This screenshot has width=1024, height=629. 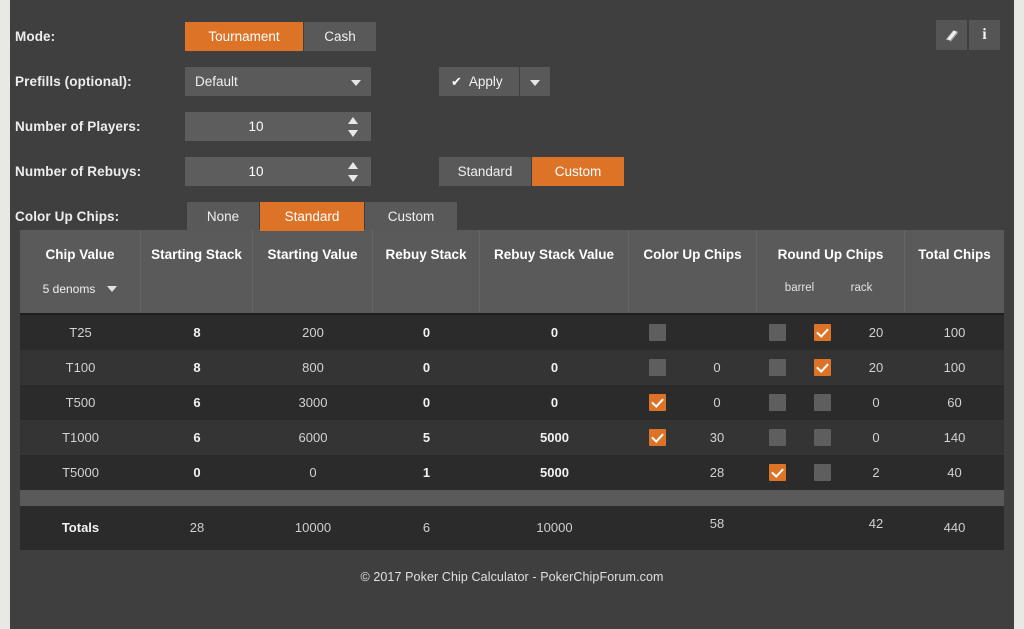 What do you see at coordinates (512, 367) in the screenshot?
I see `table-row: T100 8 800 0 0 0 20 100` at bounding box center [512, 367].